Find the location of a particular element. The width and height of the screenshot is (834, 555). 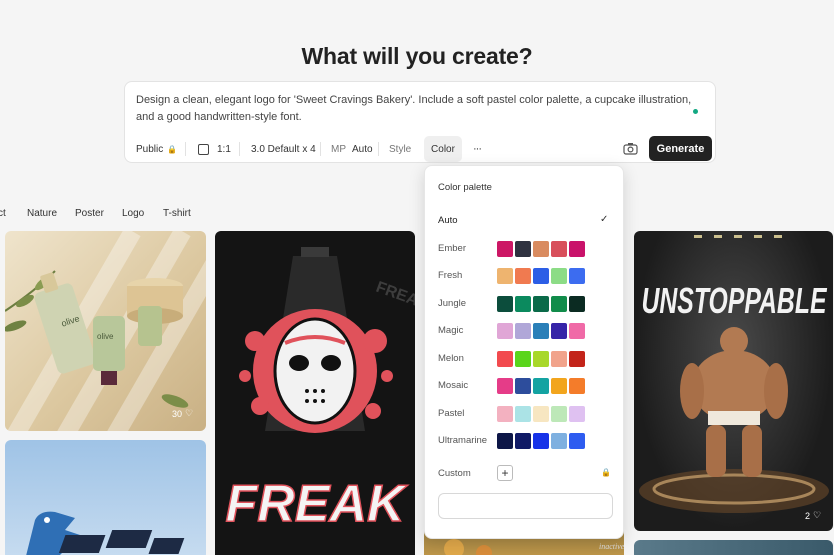

category-item-logo: Logo is located at coordinates (133, 213).